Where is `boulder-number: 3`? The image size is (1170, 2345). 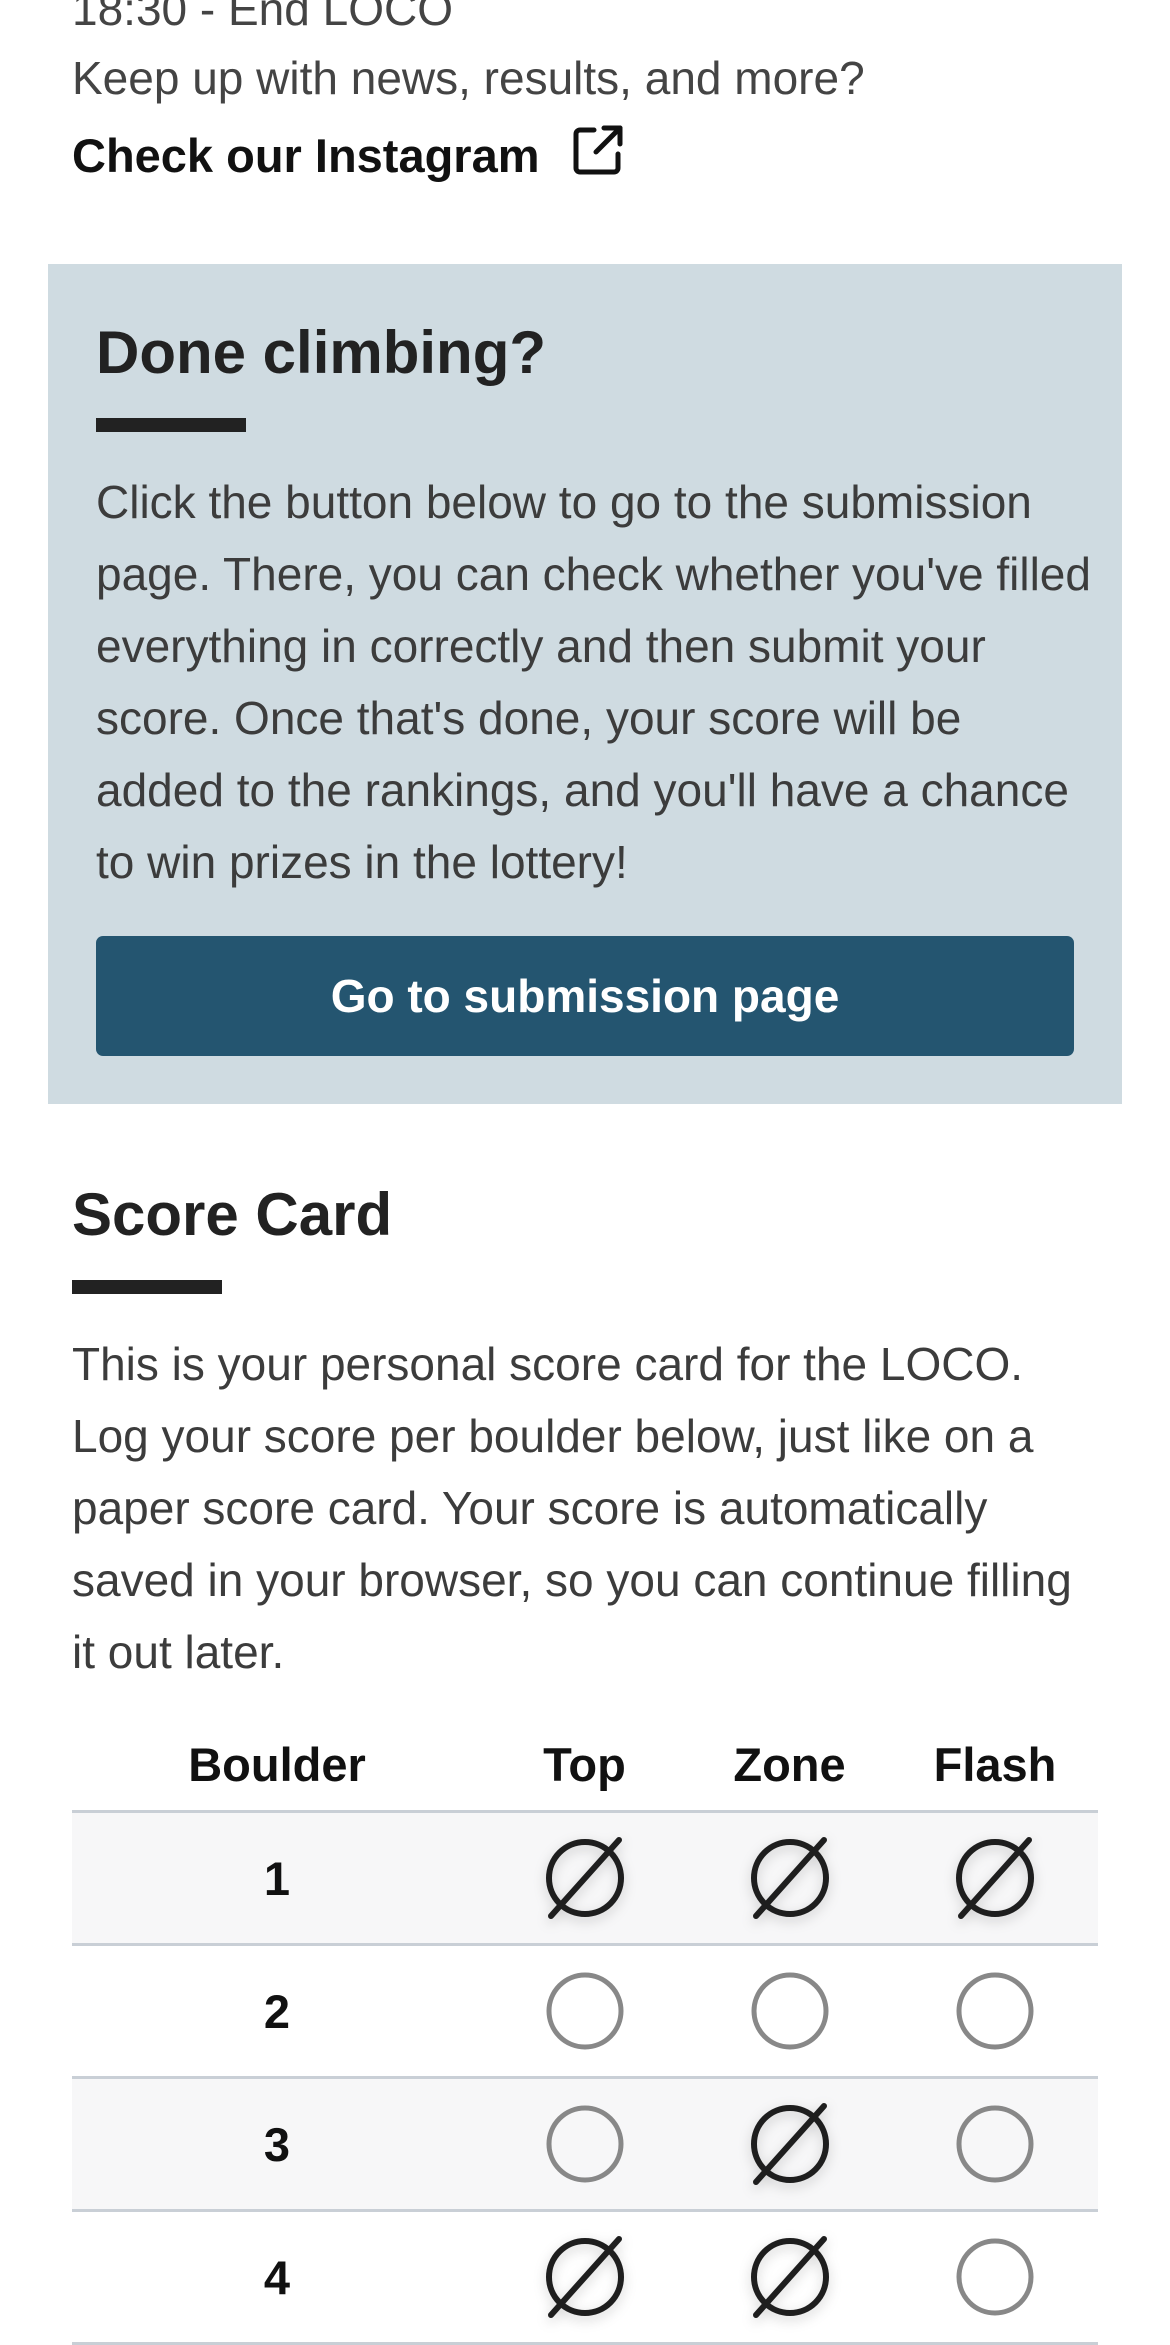
boulder-number: 3 is located at coordinates (277, 2144).